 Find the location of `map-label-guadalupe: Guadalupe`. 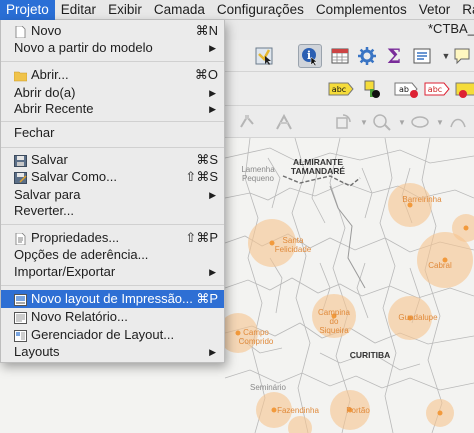

map-label-guadalupe: Guadalupe is located at coordinates (418, 317).